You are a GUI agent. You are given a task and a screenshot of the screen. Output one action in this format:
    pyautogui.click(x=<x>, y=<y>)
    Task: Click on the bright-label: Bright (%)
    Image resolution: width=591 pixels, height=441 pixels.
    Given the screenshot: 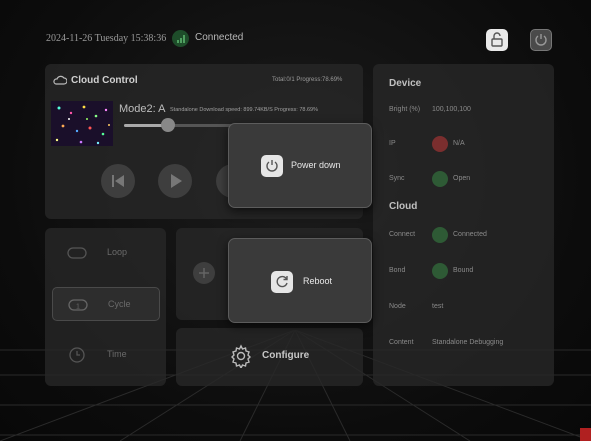 What is the action you would take?
    pyautogui.click(x=405, y=109)
    